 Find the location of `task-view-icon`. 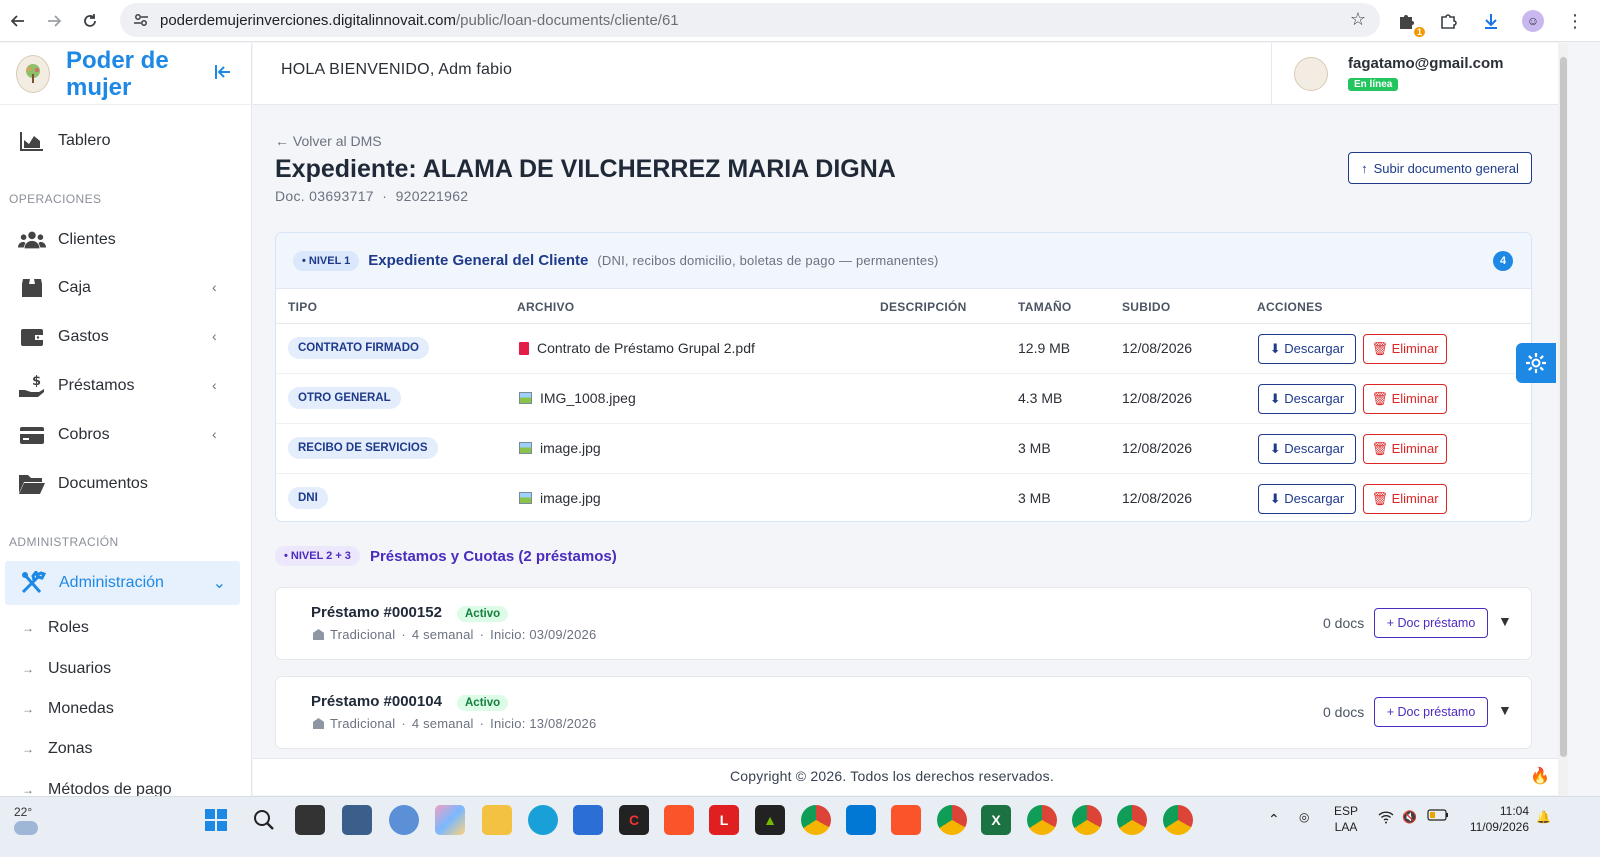

task-view-icon is located at coordinates (310, 820).